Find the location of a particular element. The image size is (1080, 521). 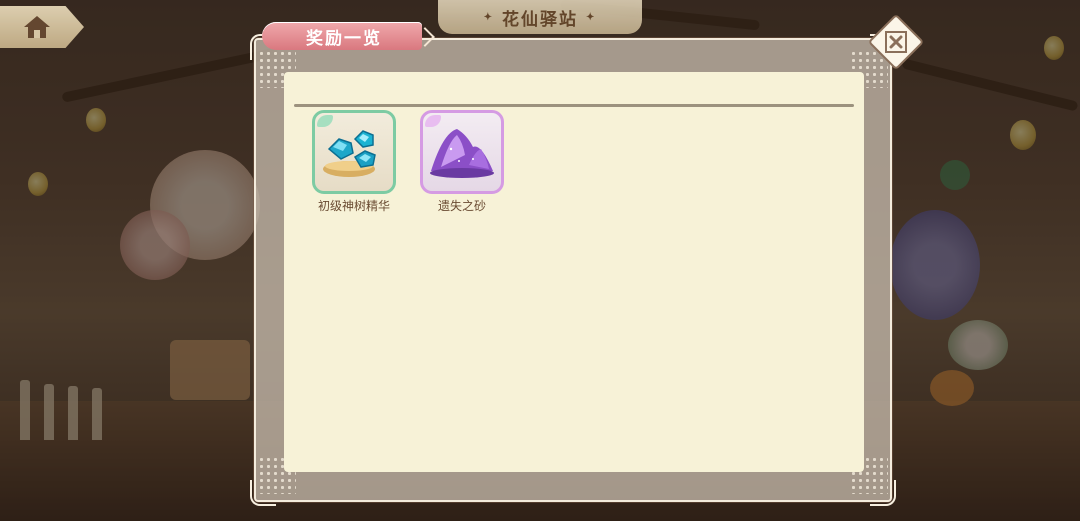

station-title-text: 花仙驿站 is located at coordinates (540, 19).